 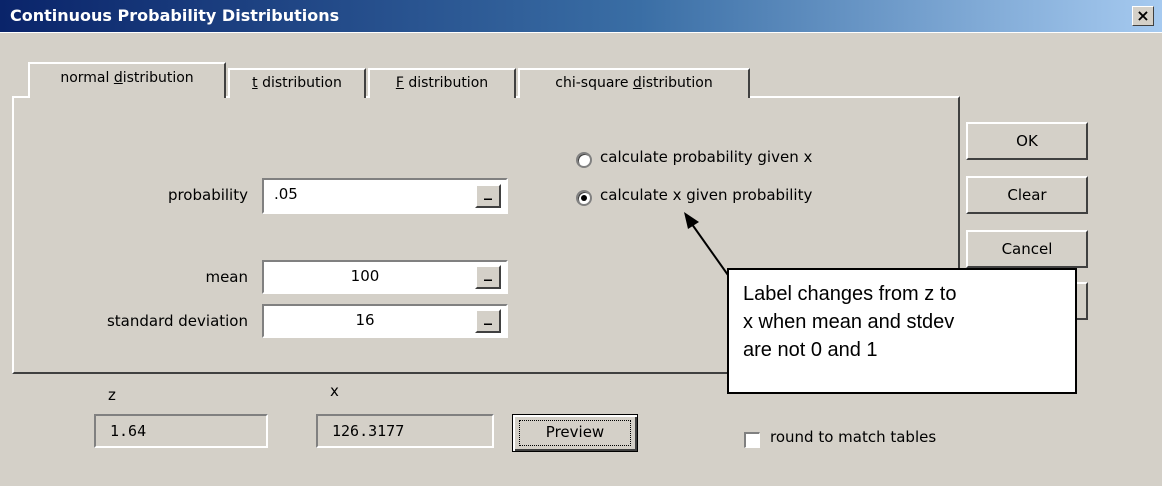 What do you see at coordinates (850, 294) in the screenshot?
I see `annotation-line: Label changes from z to` at bounding box center [850, 294].